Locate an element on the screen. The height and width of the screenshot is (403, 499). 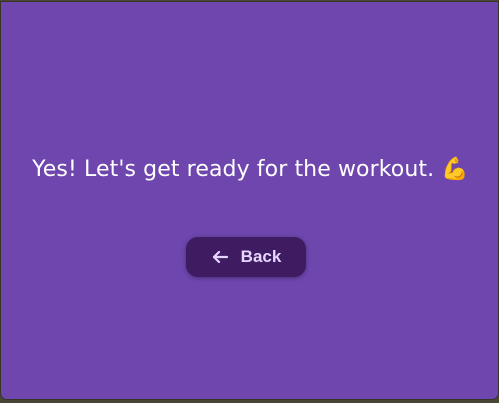
back-button: Back is located at coordinates (246, 257).